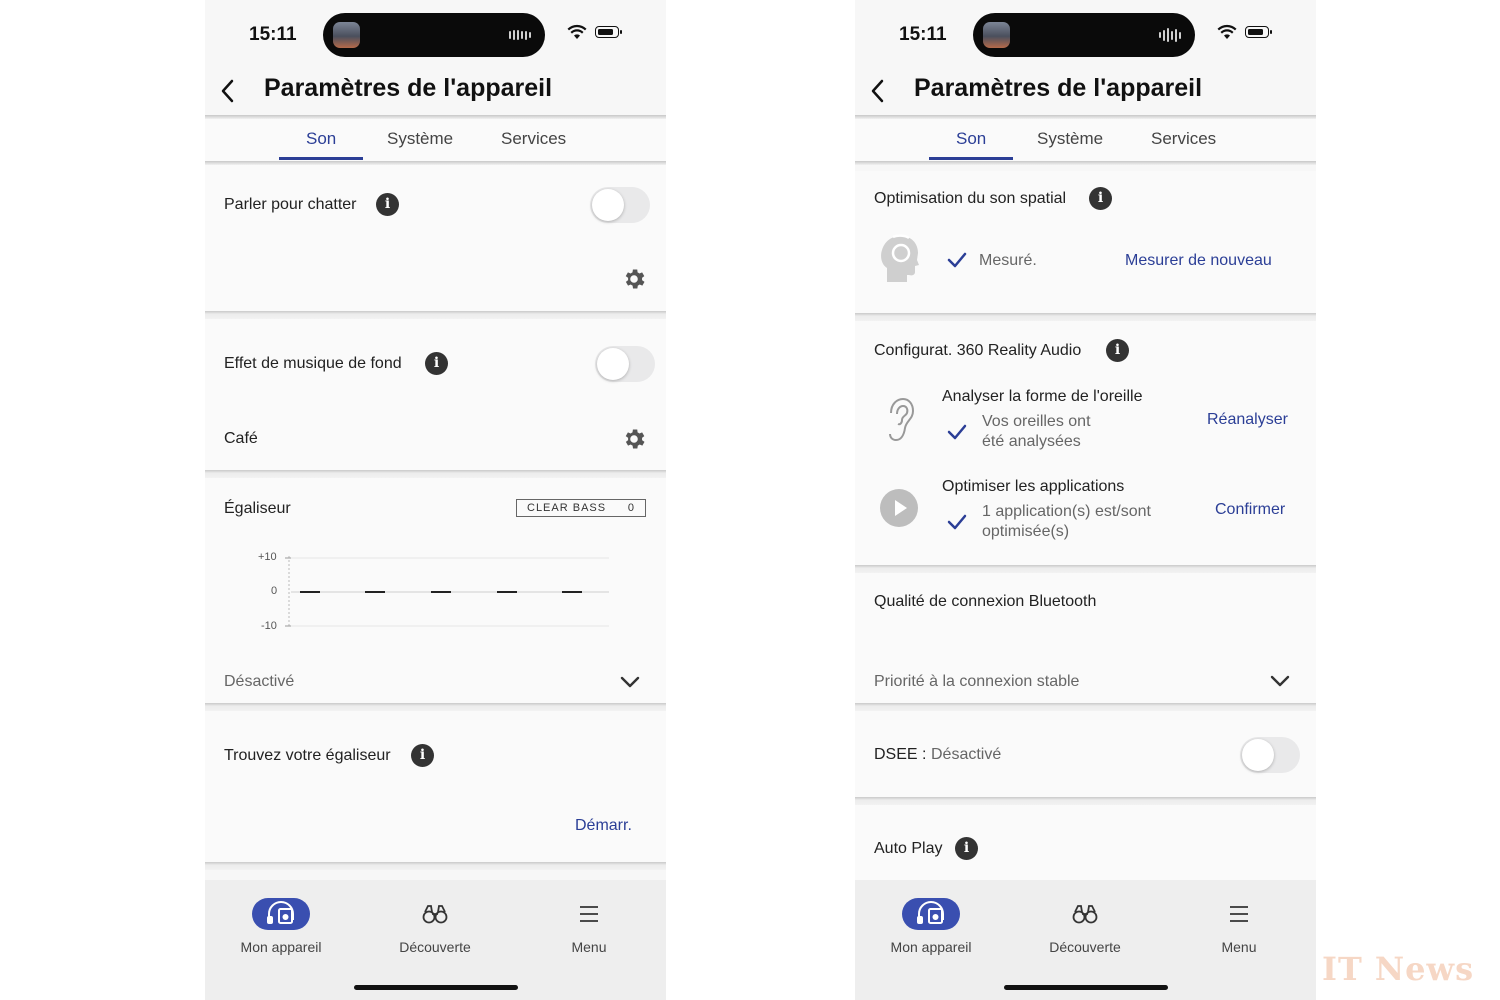  What do you see at coordinates (625, 364) in the screenshot?
I see `background-music-toggle` at bounding box center [625, 364].